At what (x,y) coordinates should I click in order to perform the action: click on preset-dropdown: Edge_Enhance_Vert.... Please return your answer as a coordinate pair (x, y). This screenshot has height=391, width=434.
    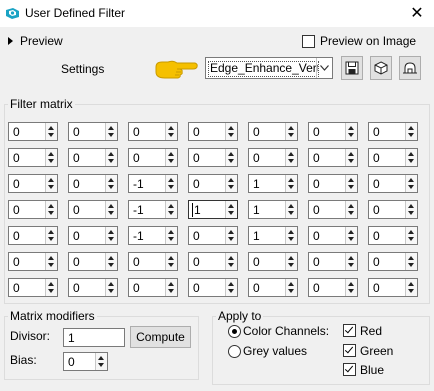
    Looking at the image, I should click on (269, 68).